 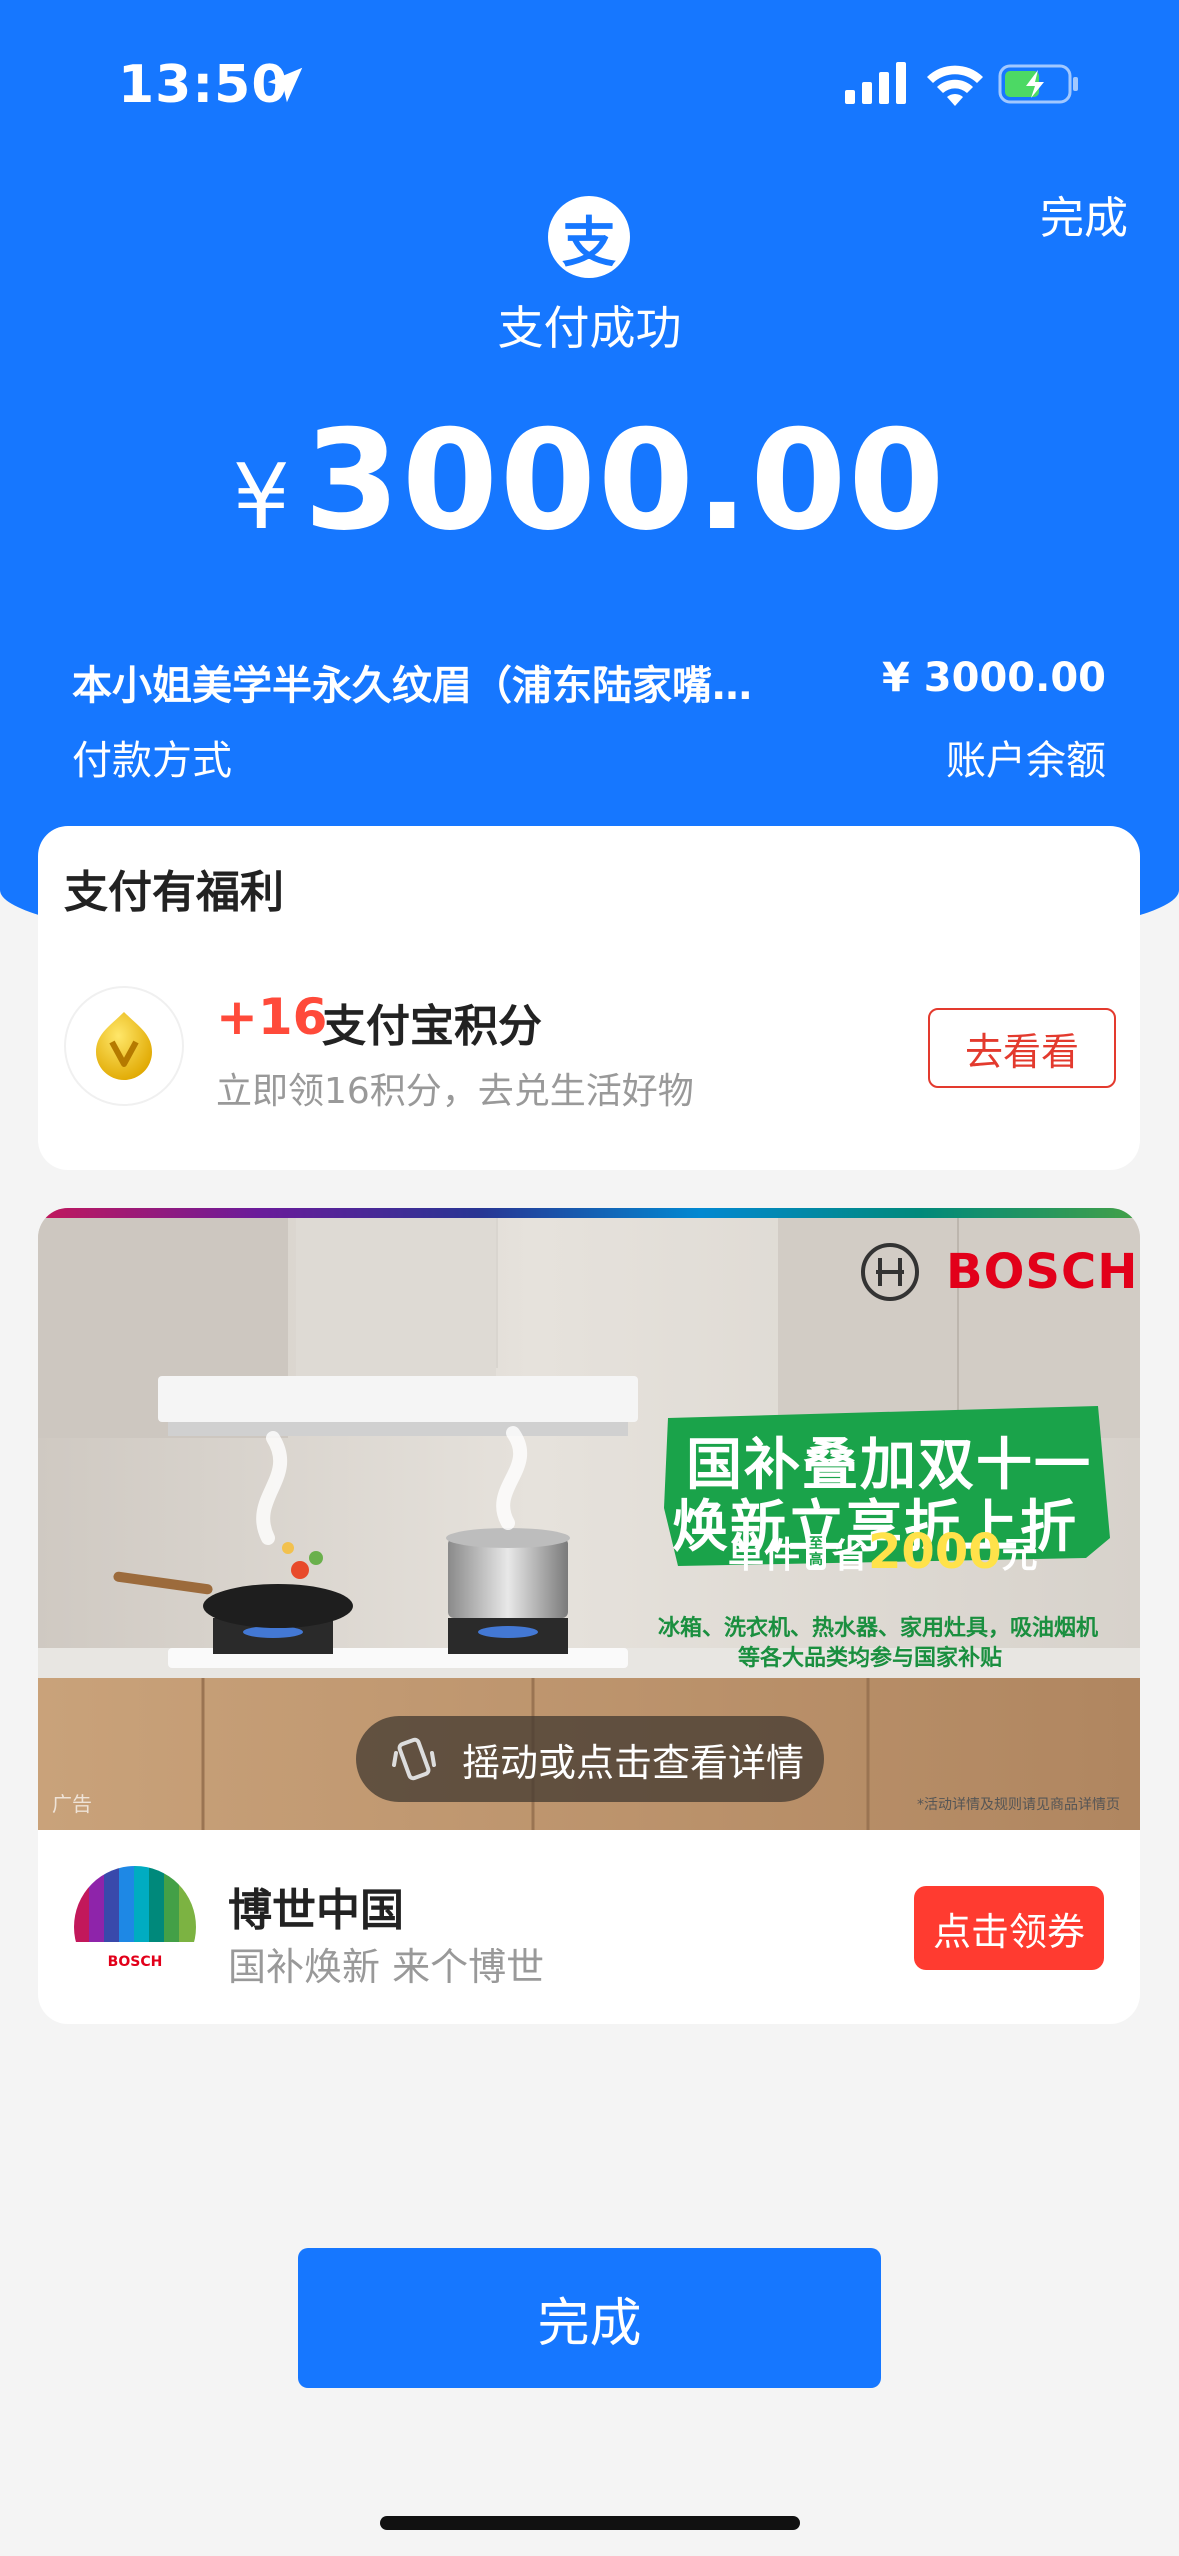 What do you see at coordinates (935, 1552) in the screenshot?
I see `offer-amount: 2000` at bounding box center [935, 1552].